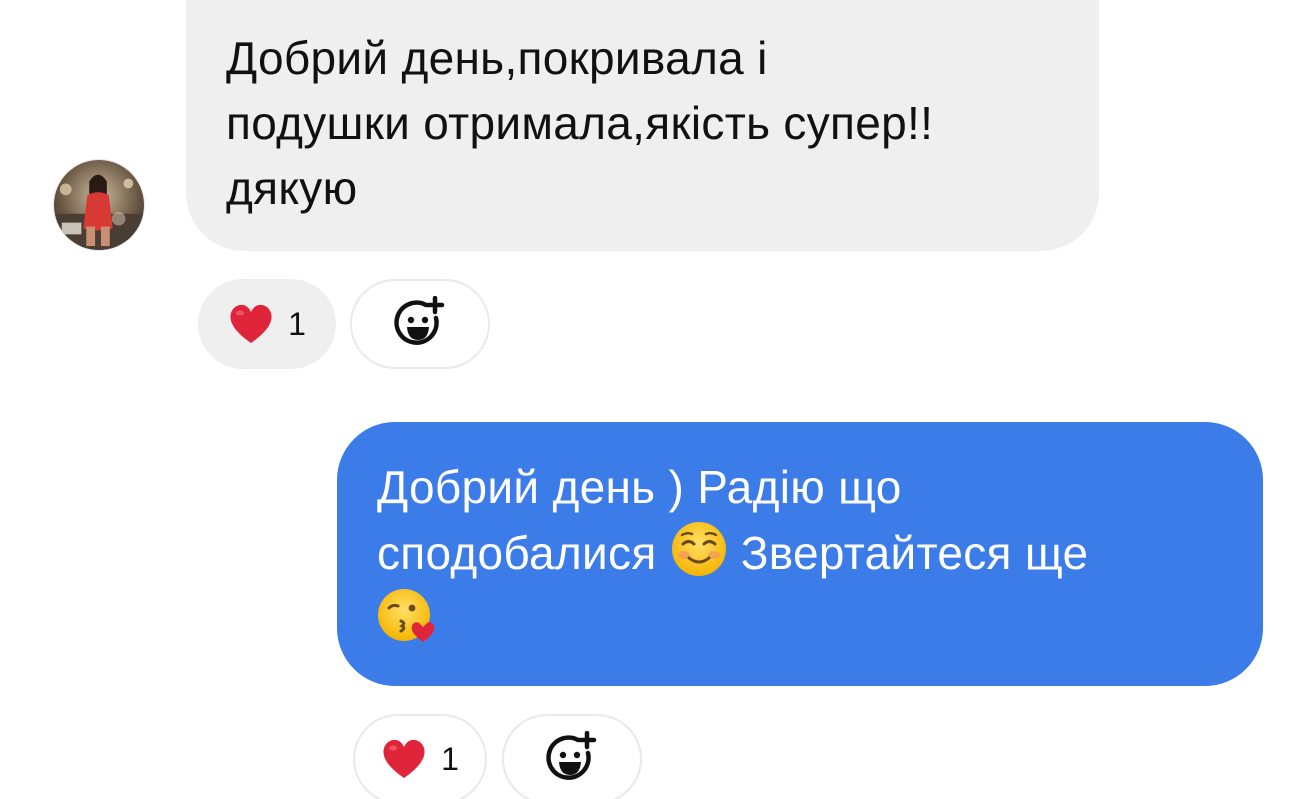 This screenshot has width=1290, height=799. What do you see at coordinates (406, 615) in the screenshot?
I see `kissing-face-with-heart-icon` at bounding box center [406, 615].